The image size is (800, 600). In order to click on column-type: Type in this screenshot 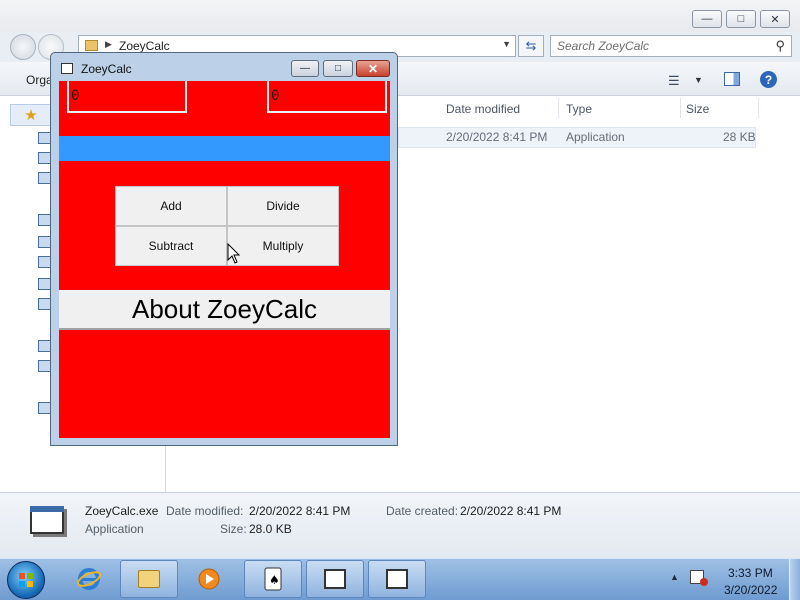, I will do `click(579, 114)`.